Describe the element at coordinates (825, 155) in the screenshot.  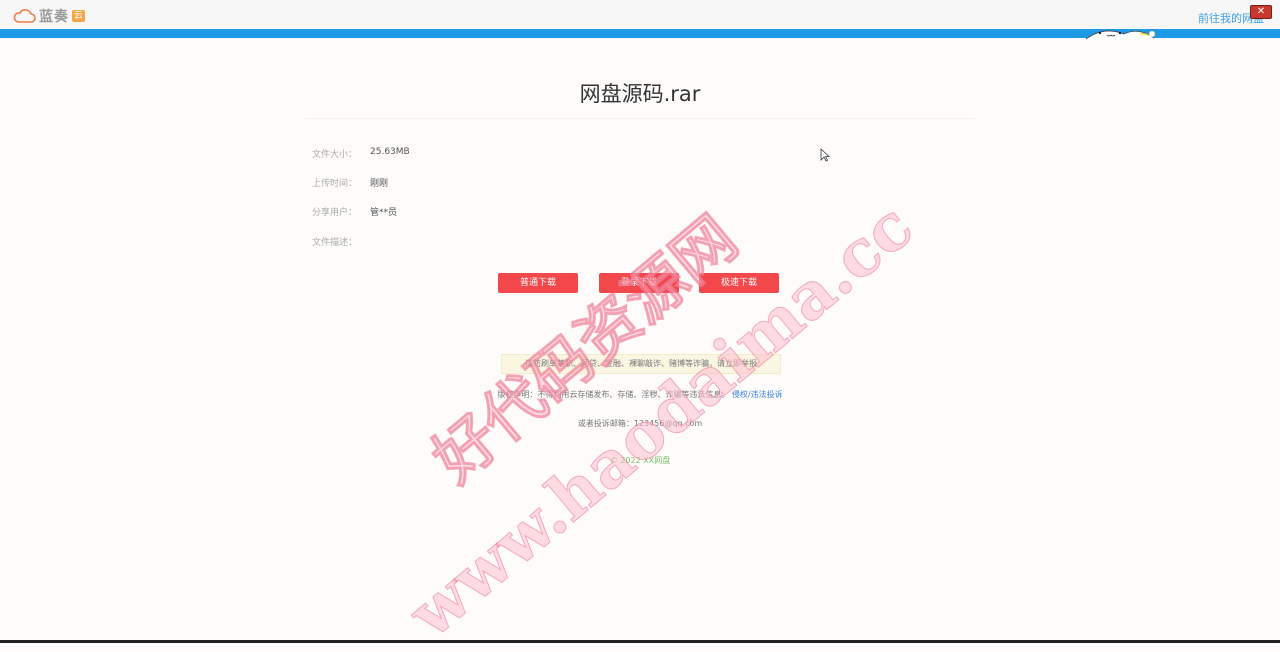
I see `mouse-cursor-icon` at that location.